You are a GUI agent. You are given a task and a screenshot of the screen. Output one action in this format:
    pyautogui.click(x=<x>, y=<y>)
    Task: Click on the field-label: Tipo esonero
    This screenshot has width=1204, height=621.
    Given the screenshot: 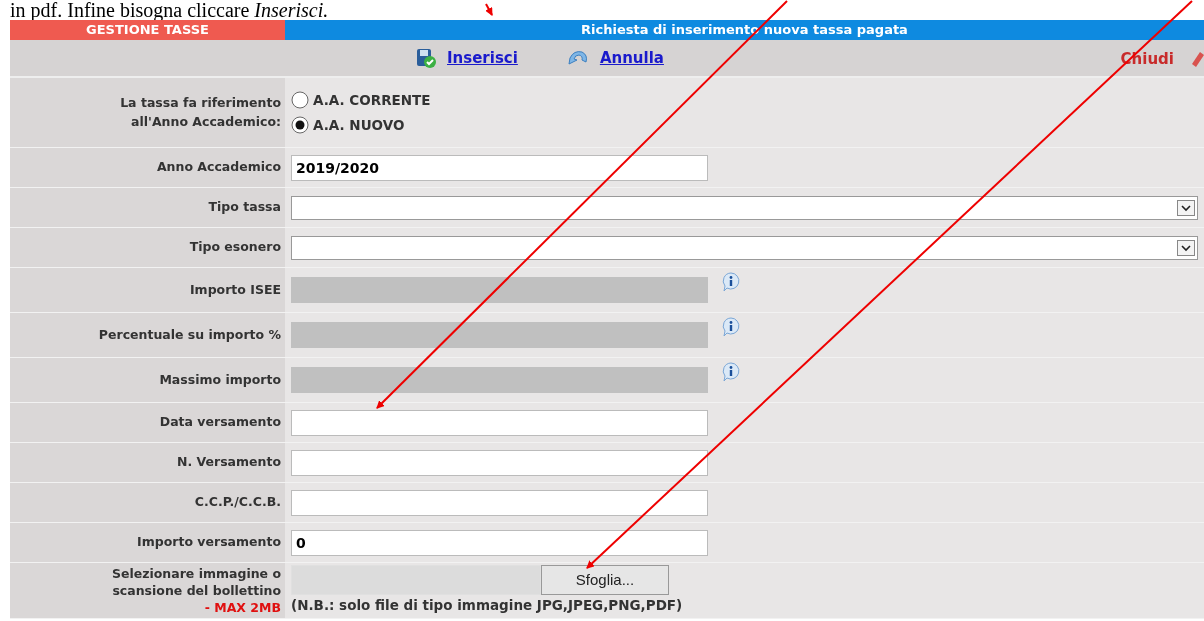 What is the action you would take?
    pyautogui.click(x=235, y=247)
    